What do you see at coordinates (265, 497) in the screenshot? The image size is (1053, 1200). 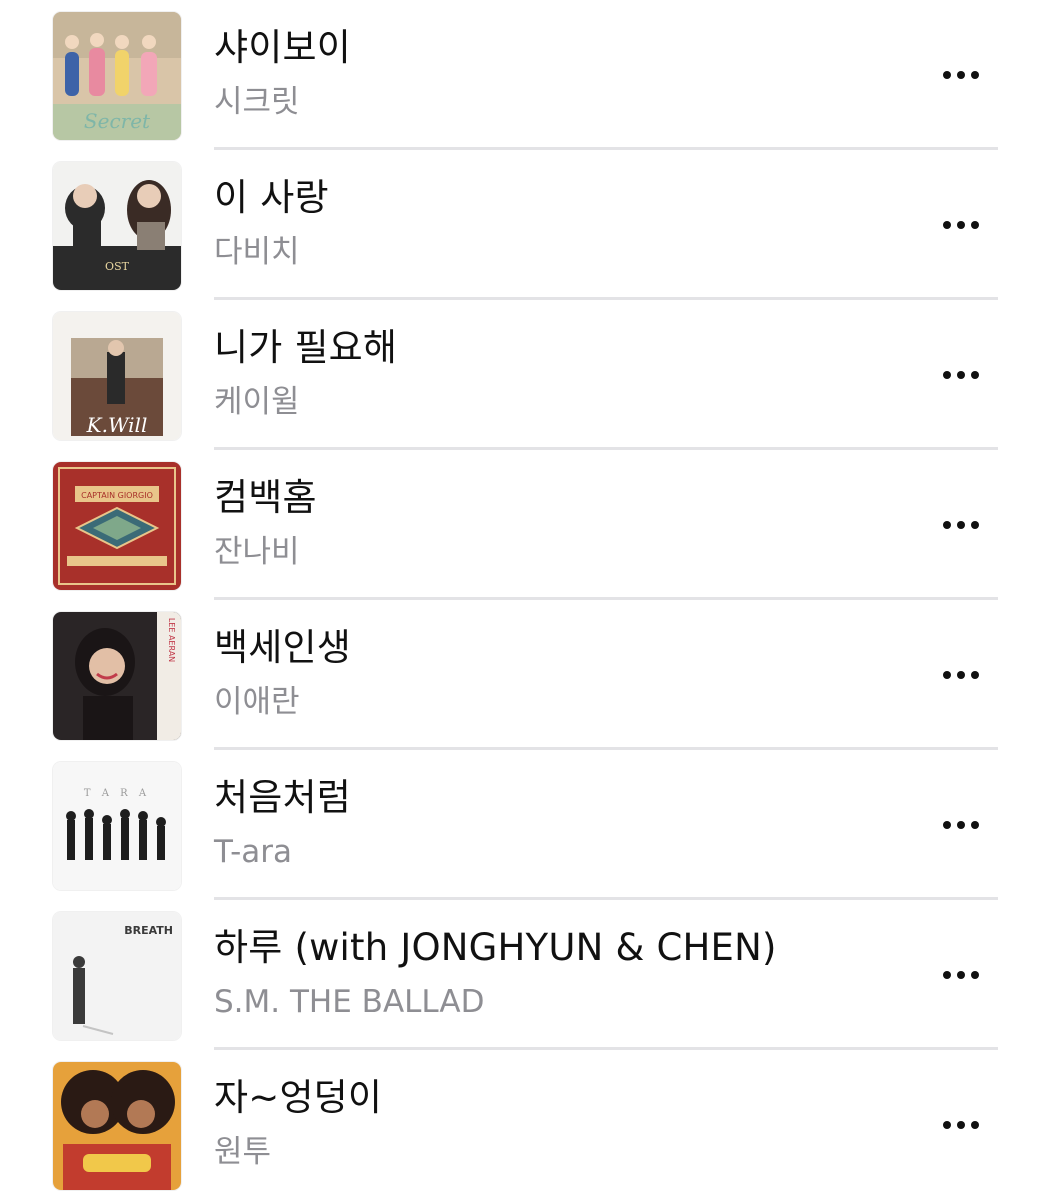 I see `song-title: 컴백홈` at bounding box center [265, 497].